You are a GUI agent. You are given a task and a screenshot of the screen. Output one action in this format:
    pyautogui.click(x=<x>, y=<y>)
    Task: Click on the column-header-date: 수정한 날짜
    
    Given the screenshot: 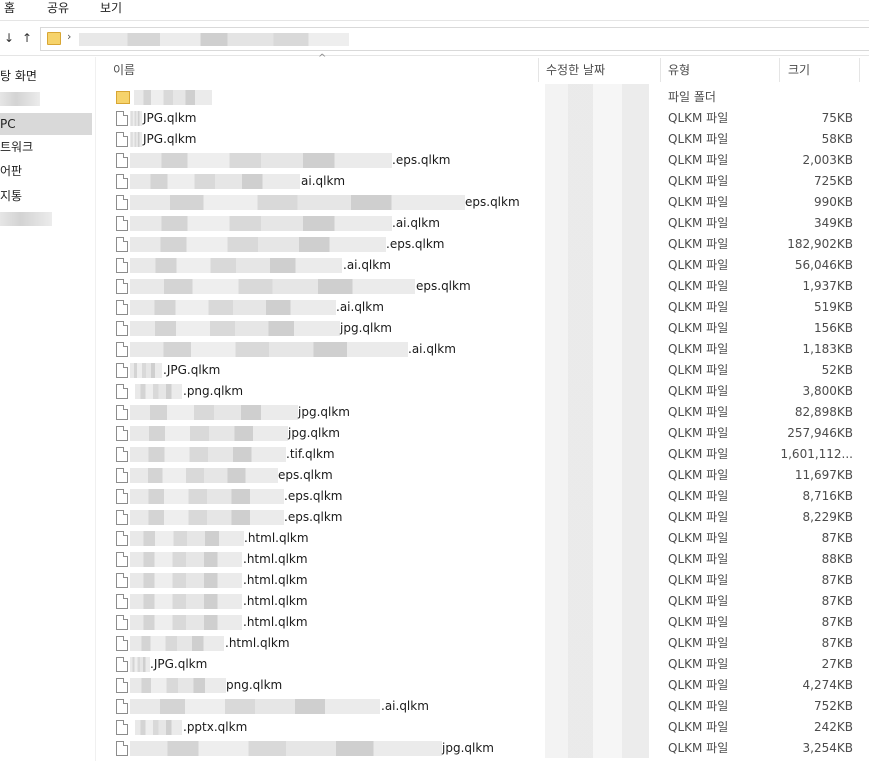 What is the action you would take?
    pyautogui.click(x=575, y=70)
    